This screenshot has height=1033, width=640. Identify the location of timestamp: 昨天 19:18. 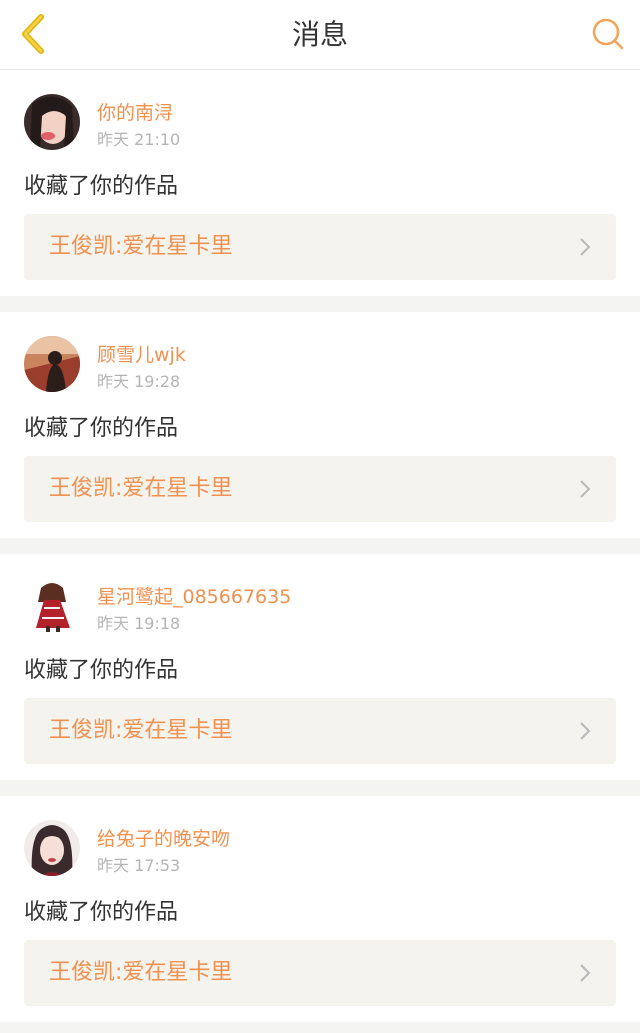
(139, 623).